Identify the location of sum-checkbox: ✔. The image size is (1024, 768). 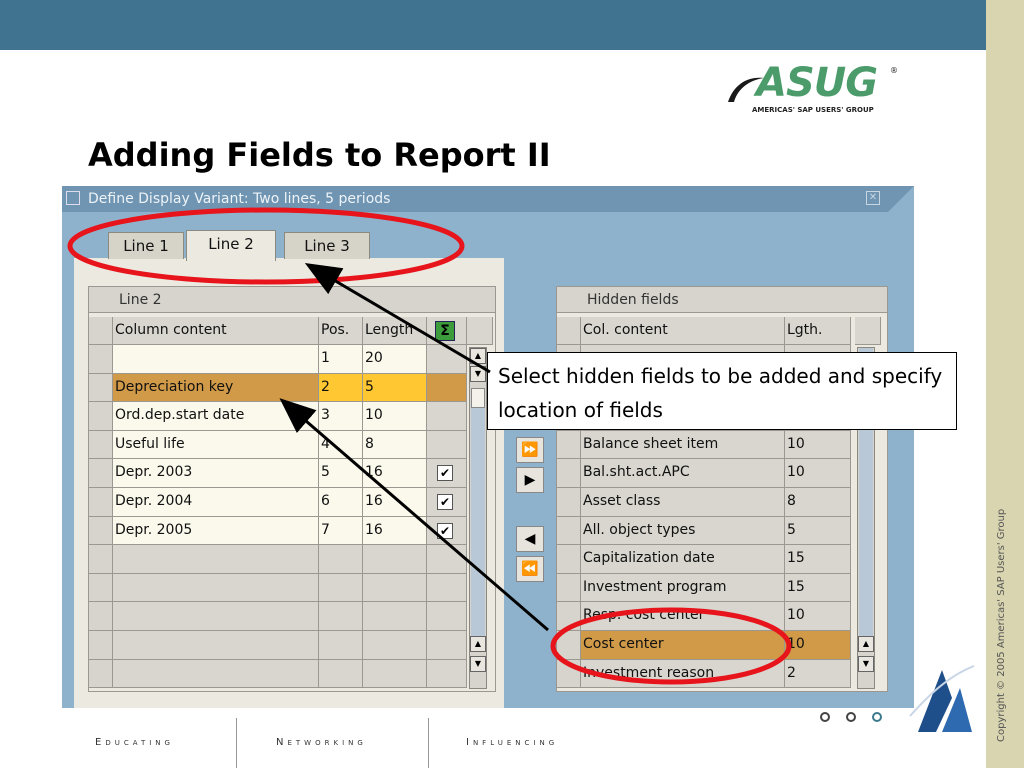
(445, 473).